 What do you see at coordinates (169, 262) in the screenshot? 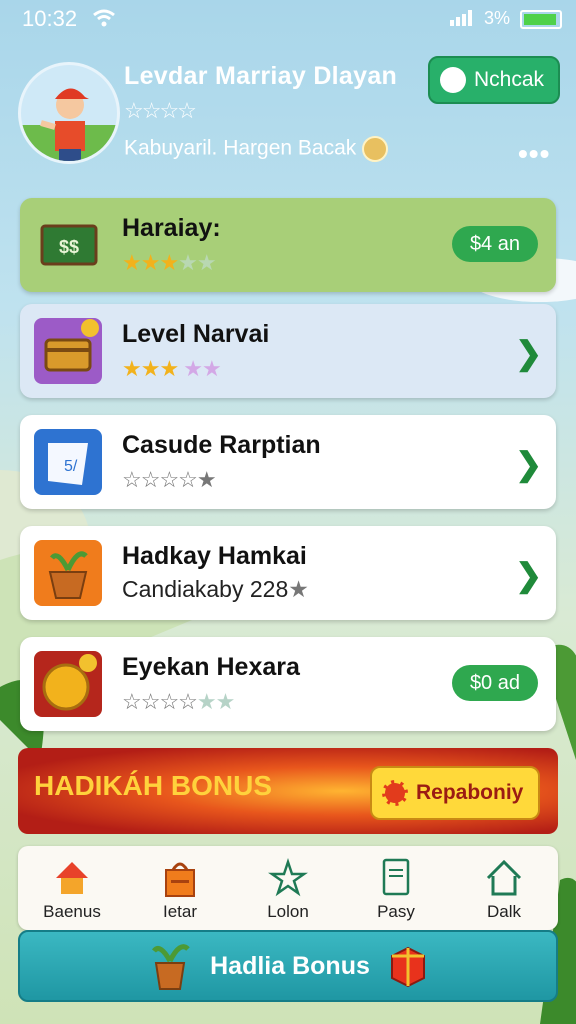
I see `card-rating: ★★★★★` at bounding box center [169, 262].